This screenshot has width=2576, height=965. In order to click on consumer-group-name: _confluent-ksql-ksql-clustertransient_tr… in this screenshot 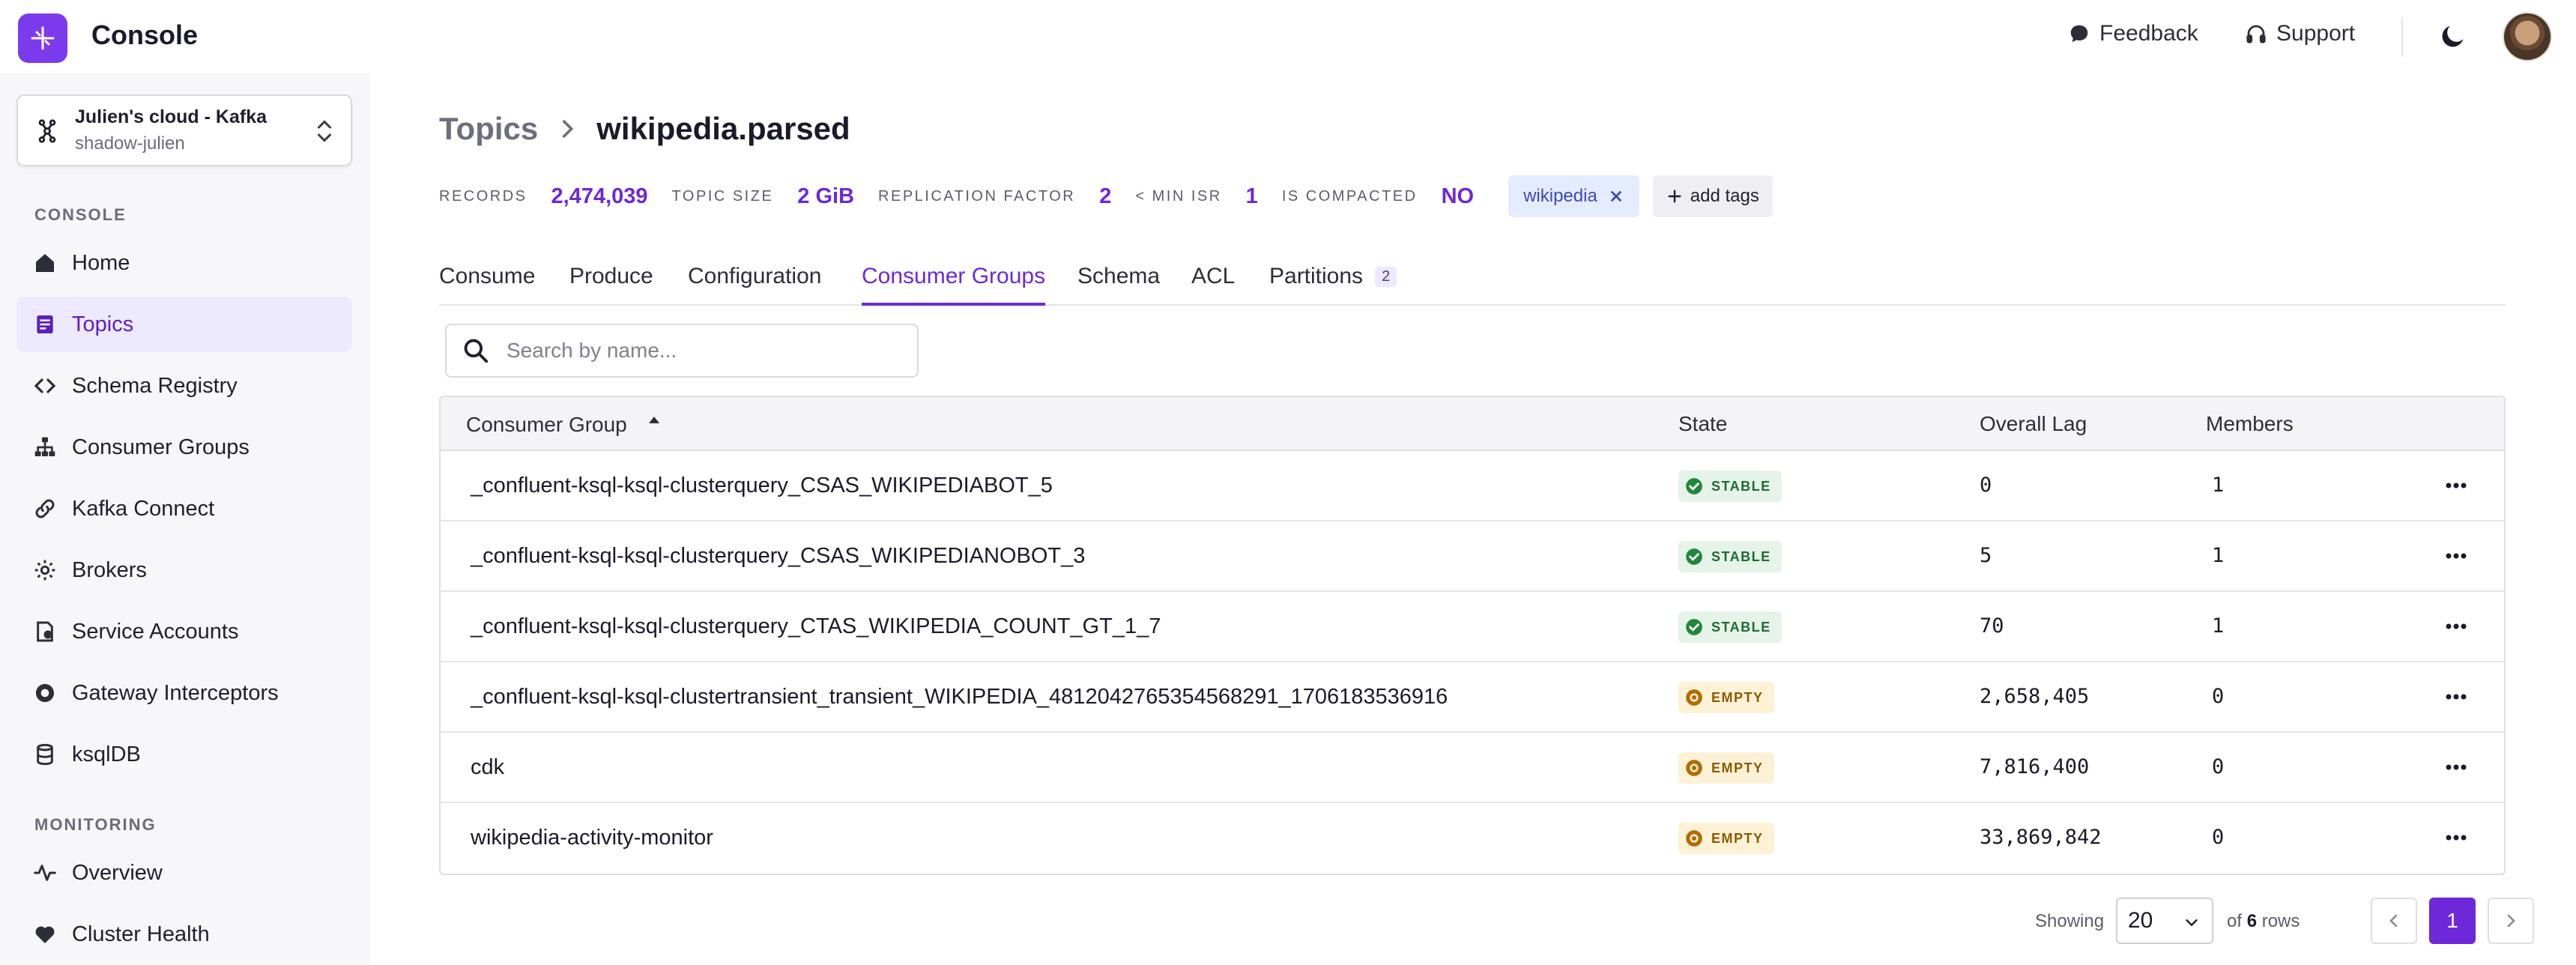, I will do `click(959, 697)`.